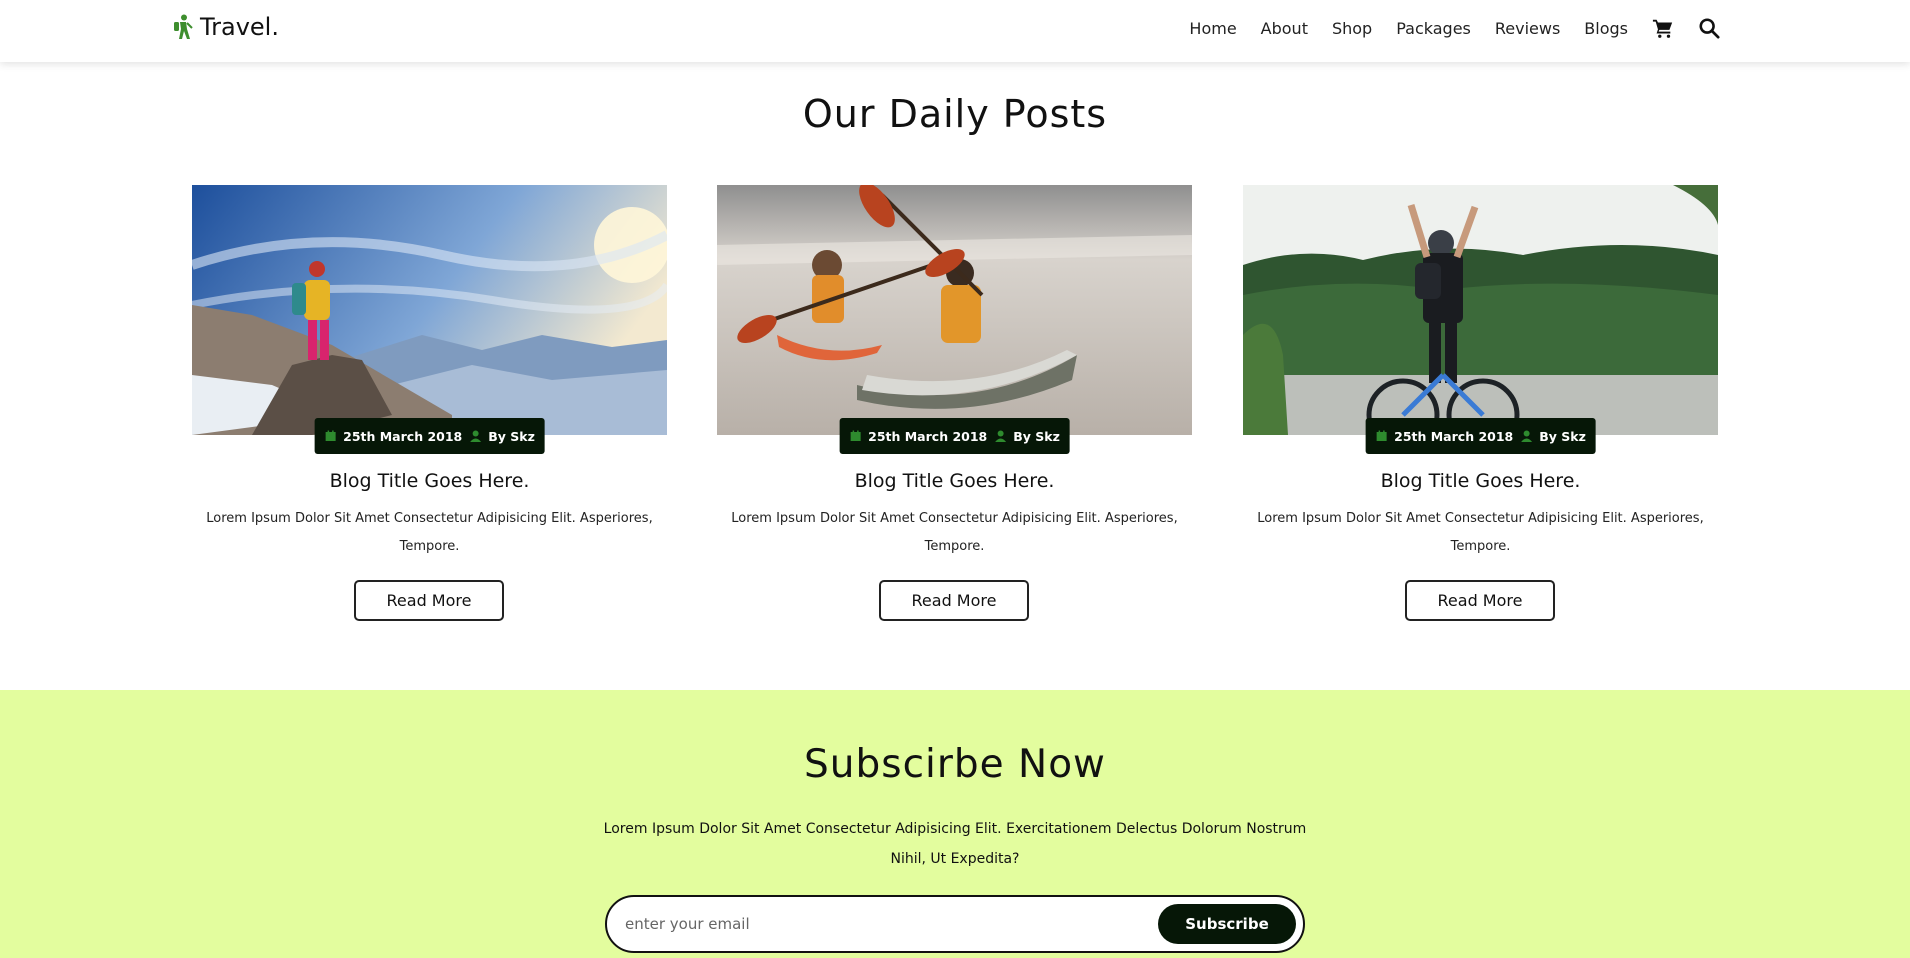 The height and width of the screenshot is (958, 1910). Describe the element at coordinates (239, 27) in the screenshot. I see `logo-text: Travel.` at that location.